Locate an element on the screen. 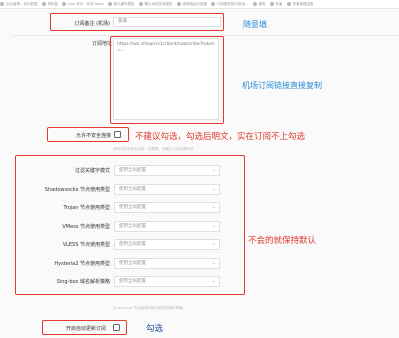  selects-note: 不会的就保持默认 is located at coordinates (282, 241).